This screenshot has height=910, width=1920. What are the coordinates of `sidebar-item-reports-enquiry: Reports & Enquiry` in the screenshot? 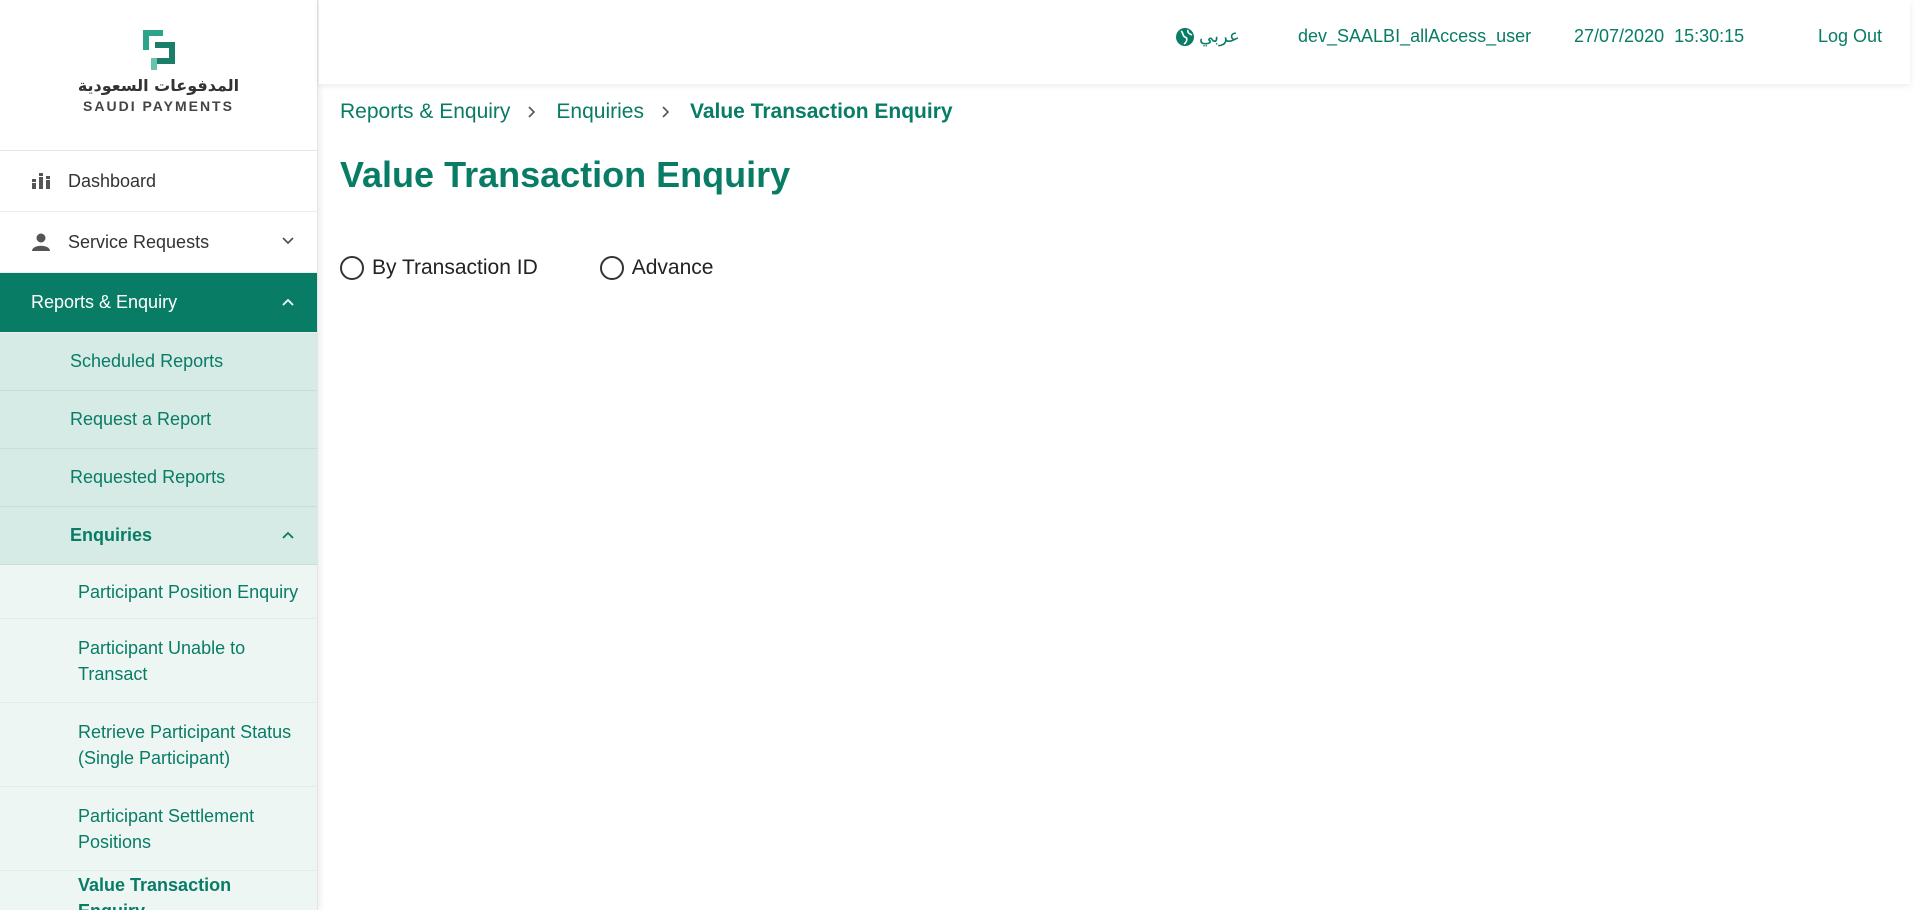 It's located at (158, 303).